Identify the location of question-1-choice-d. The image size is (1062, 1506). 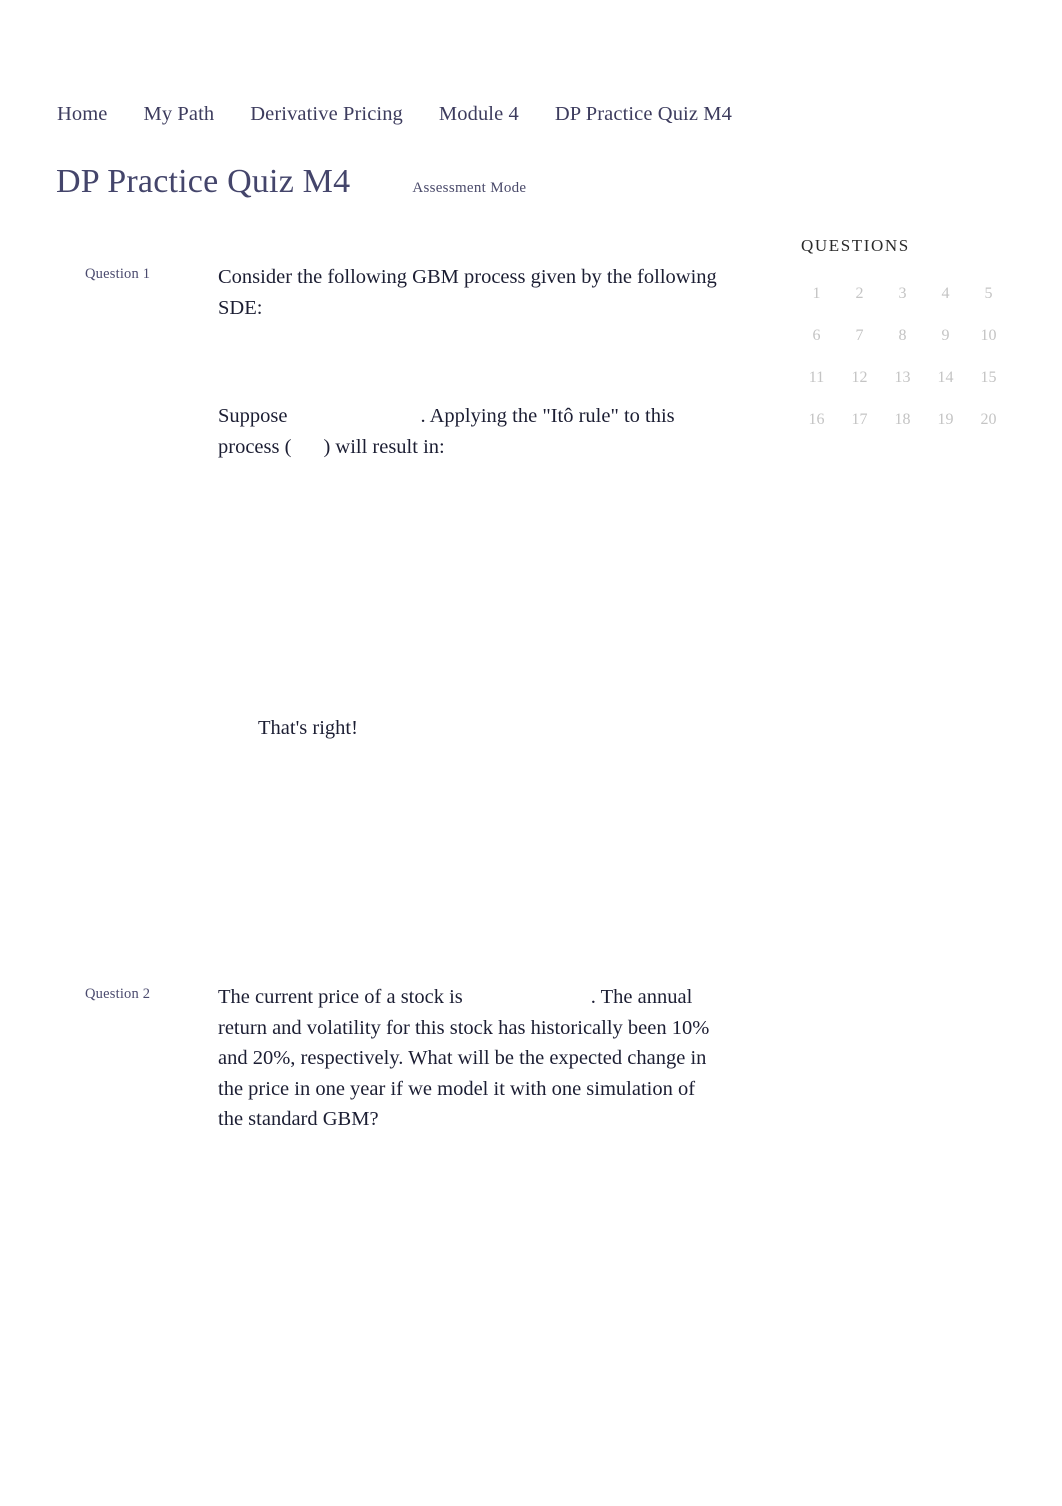
(468, 666).